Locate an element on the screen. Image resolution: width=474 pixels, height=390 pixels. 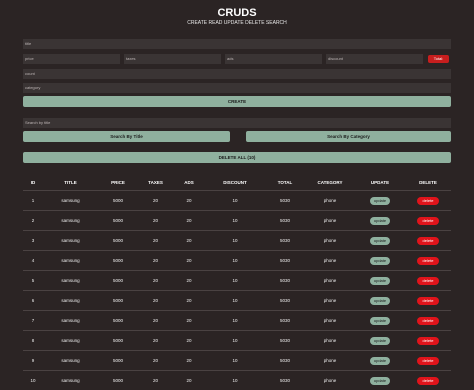
table-row: 8samsung50002020105030phoneupdatedelete is located at coordinates (237, 341).